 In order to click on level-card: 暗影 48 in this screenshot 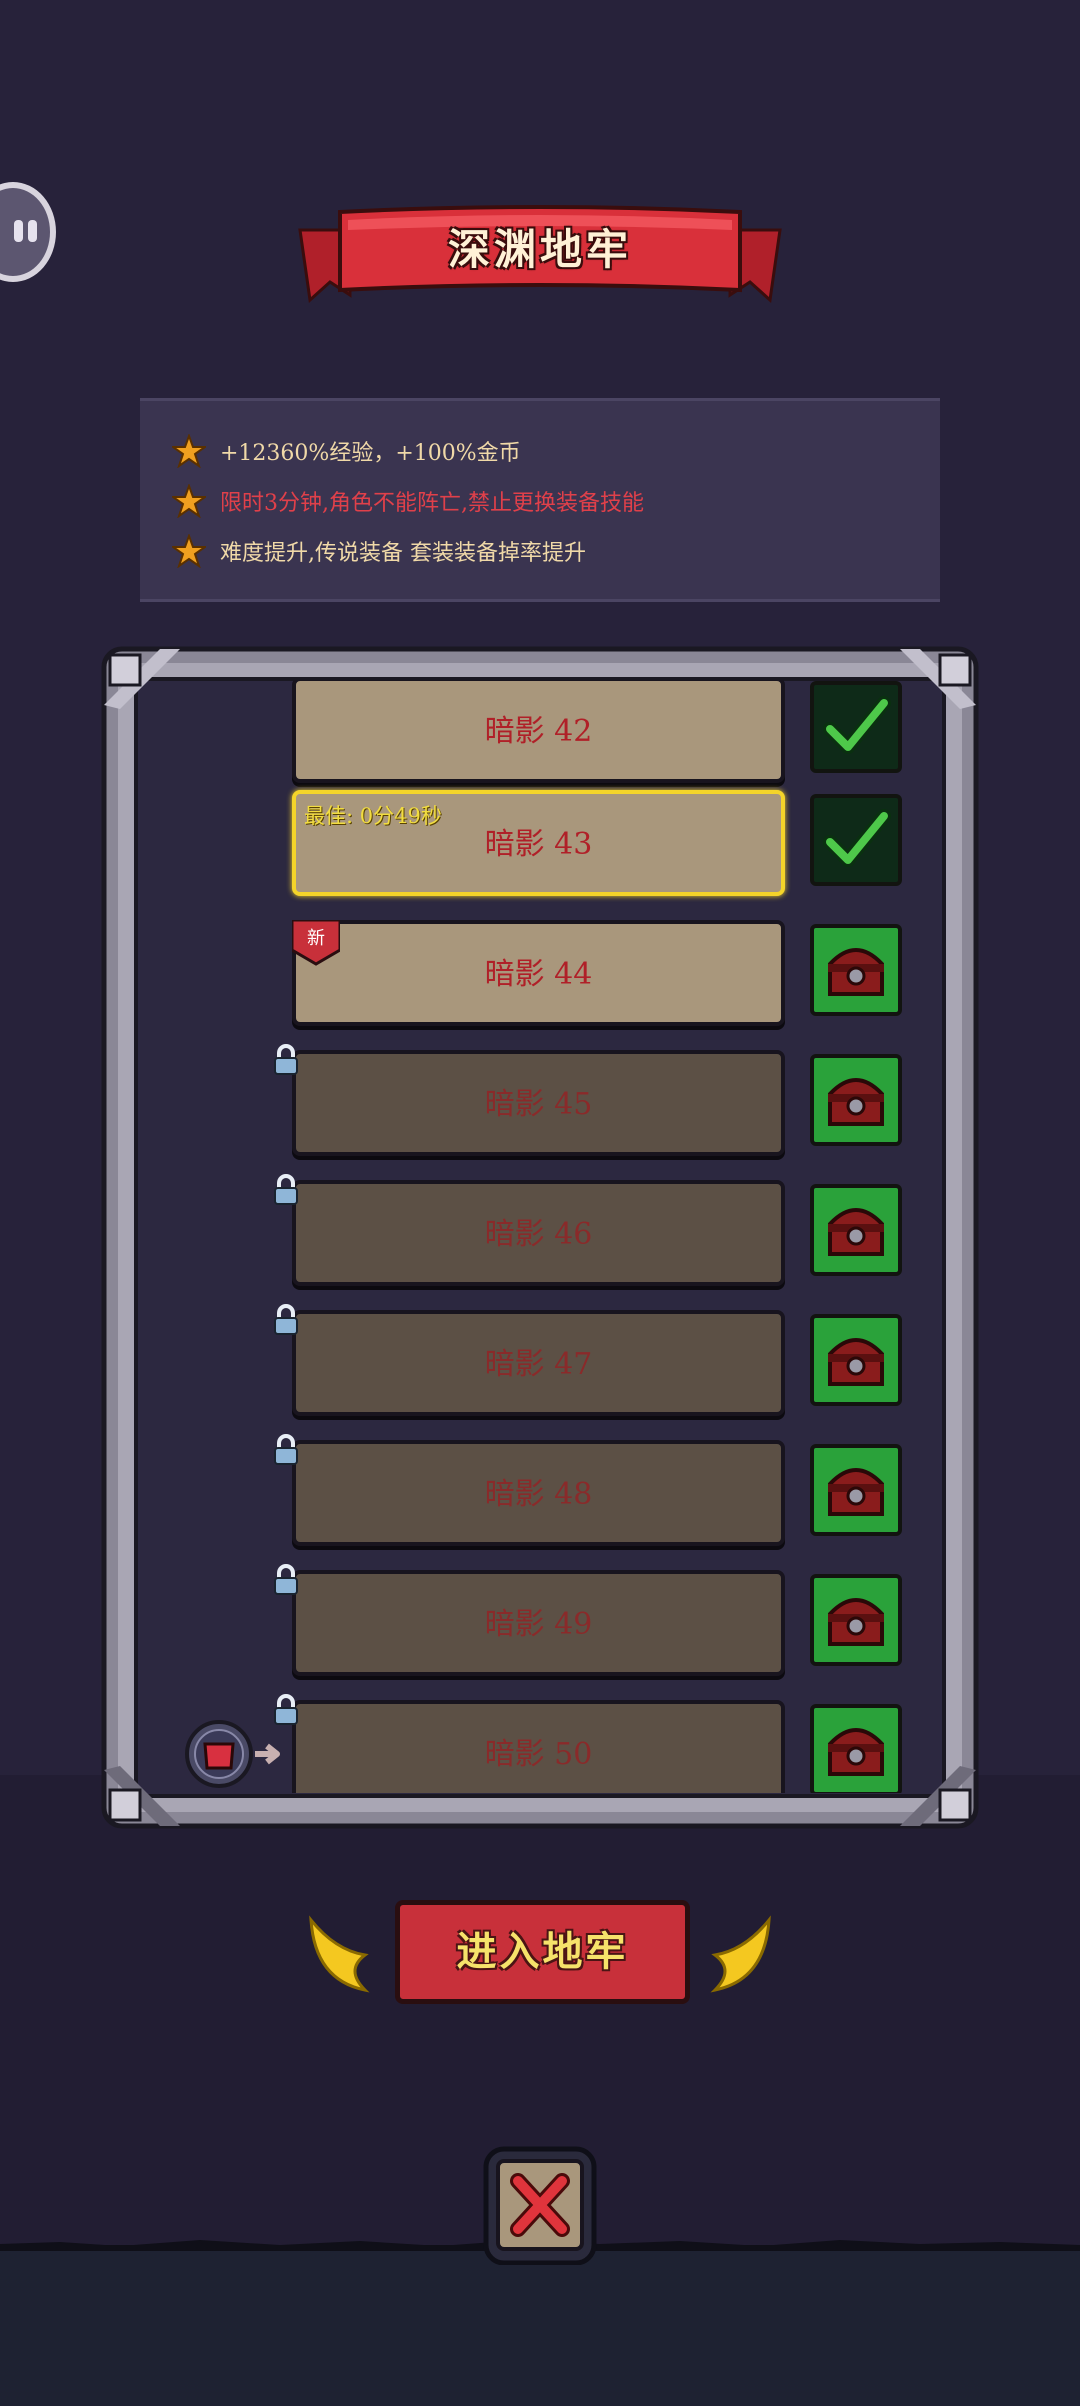, I will do `click(538, 1493)`.